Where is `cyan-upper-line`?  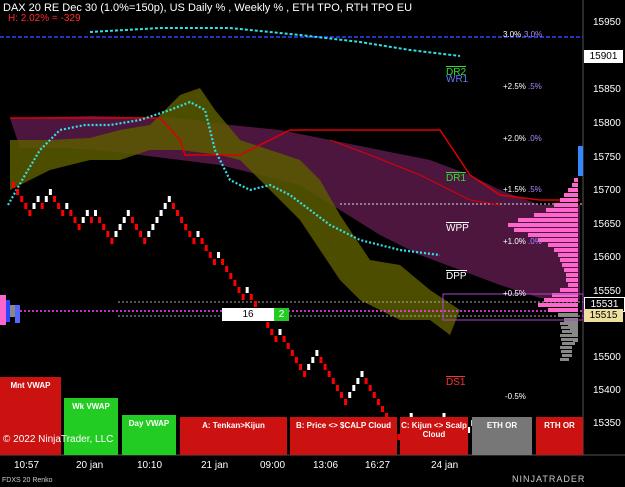
cyan-upper-line is located at coordinates (275, 42).